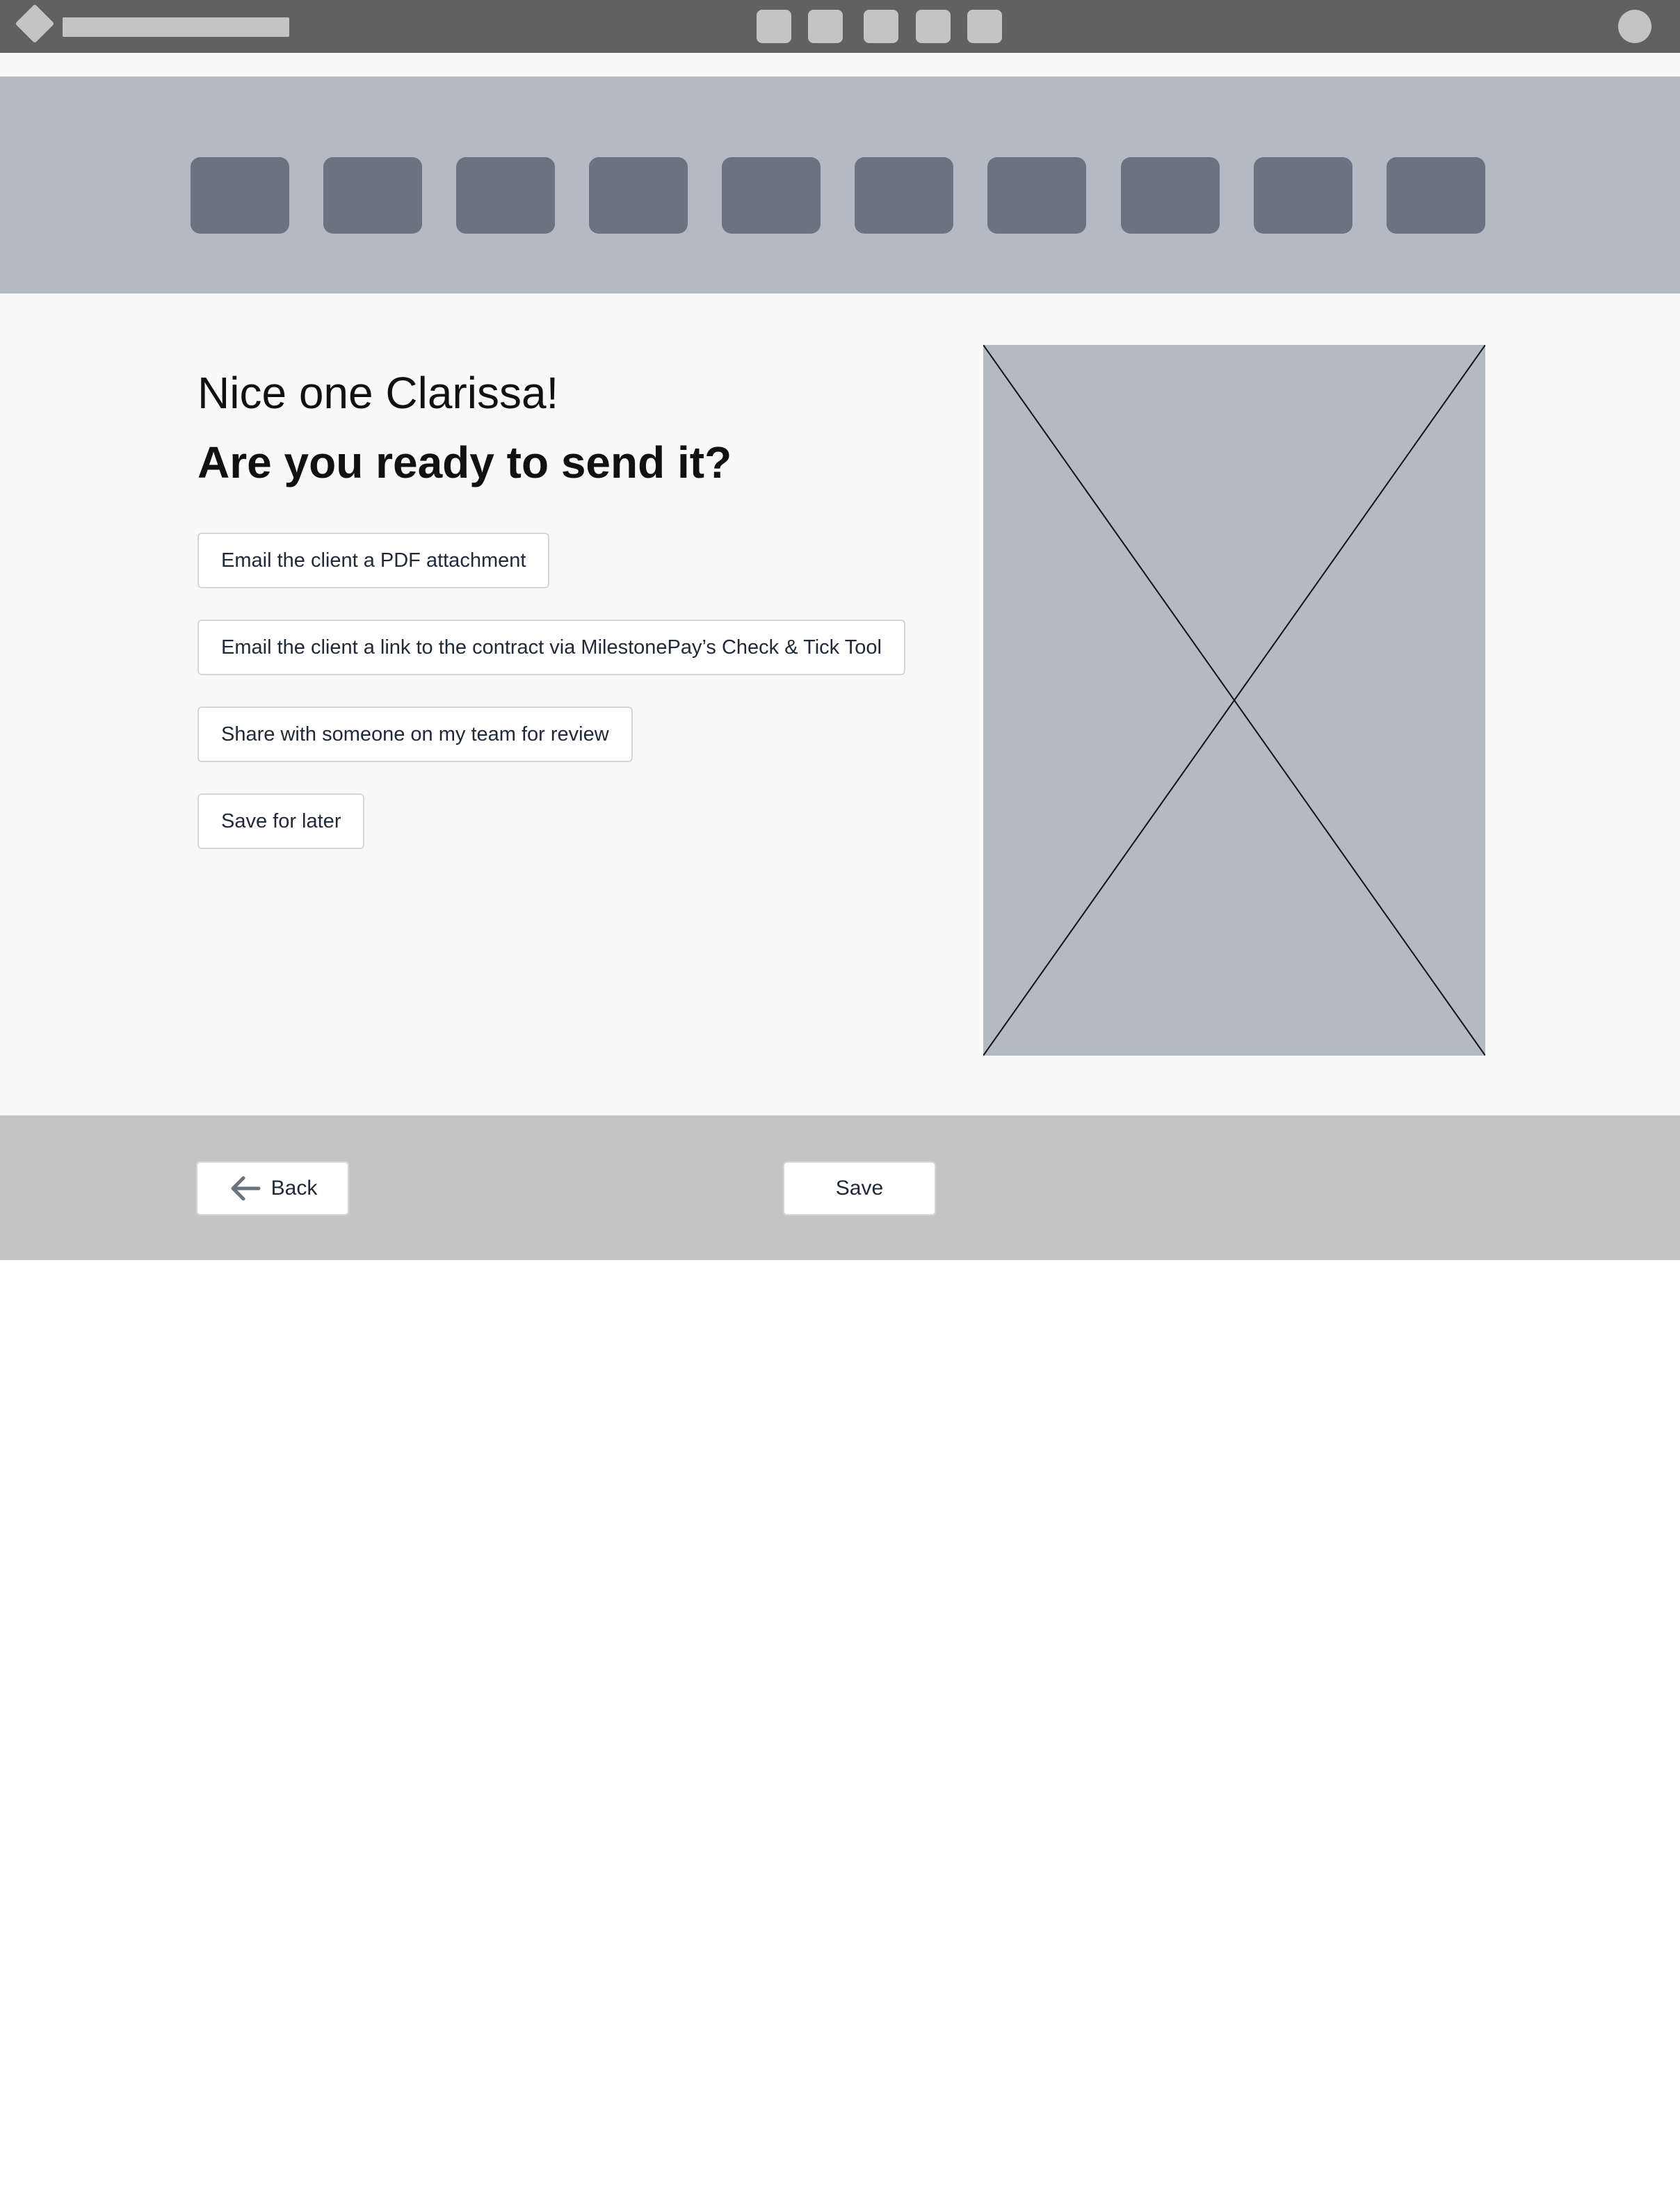 The width and height of the screenshot is (1680, 2203). I want to click on save-label: Save, so click(859, 1188).